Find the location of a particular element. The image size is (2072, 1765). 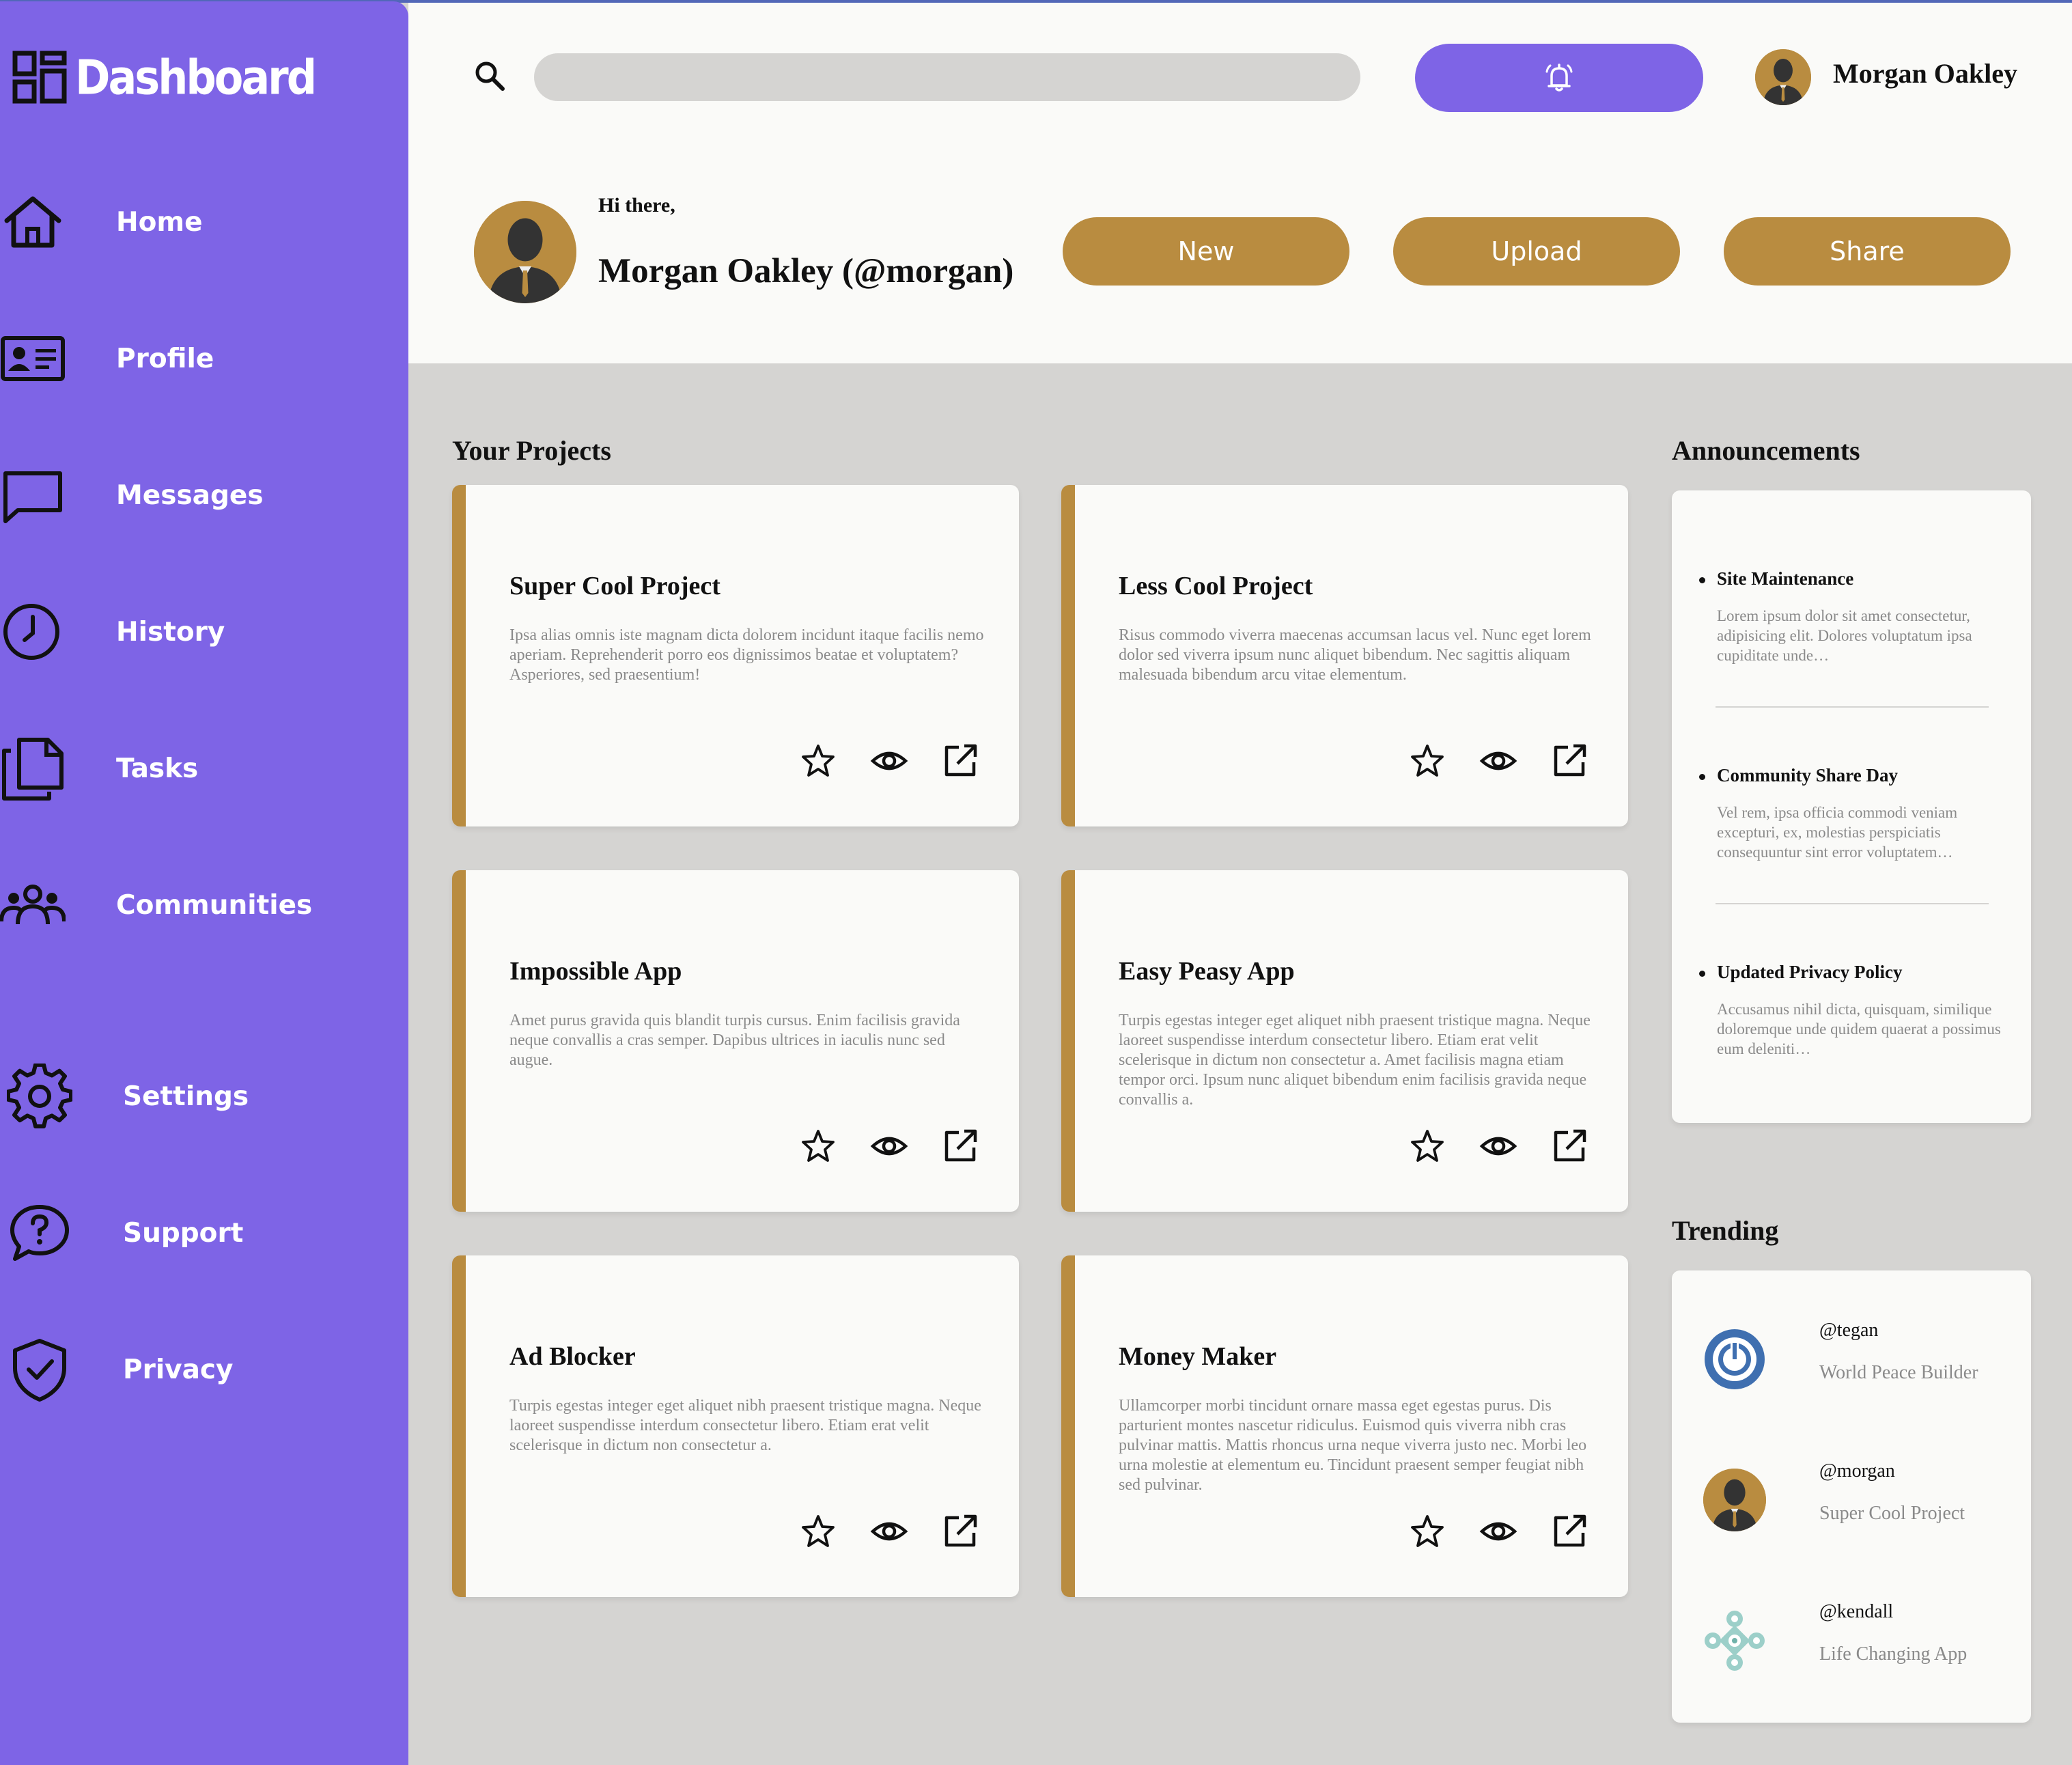

trending-project: World Peace Builder is located at coordinates (1898, 1373).